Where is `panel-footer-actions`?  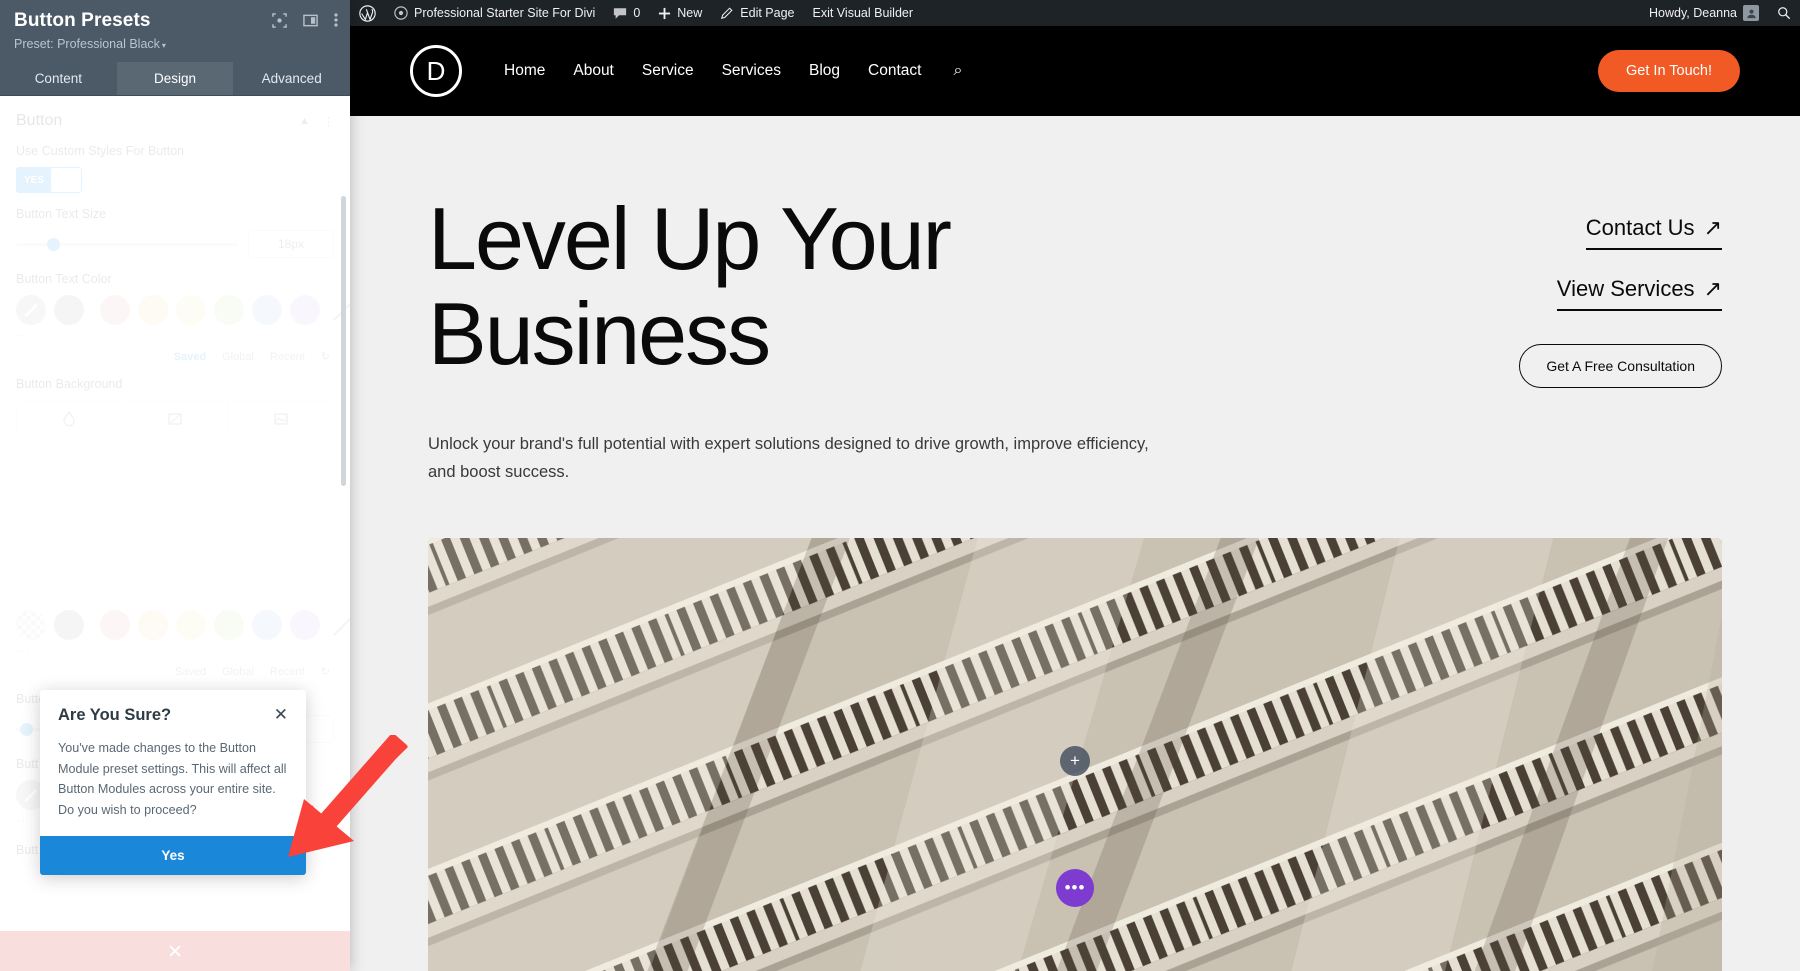 panel-footer-actions is located at coordinates (175, 951).